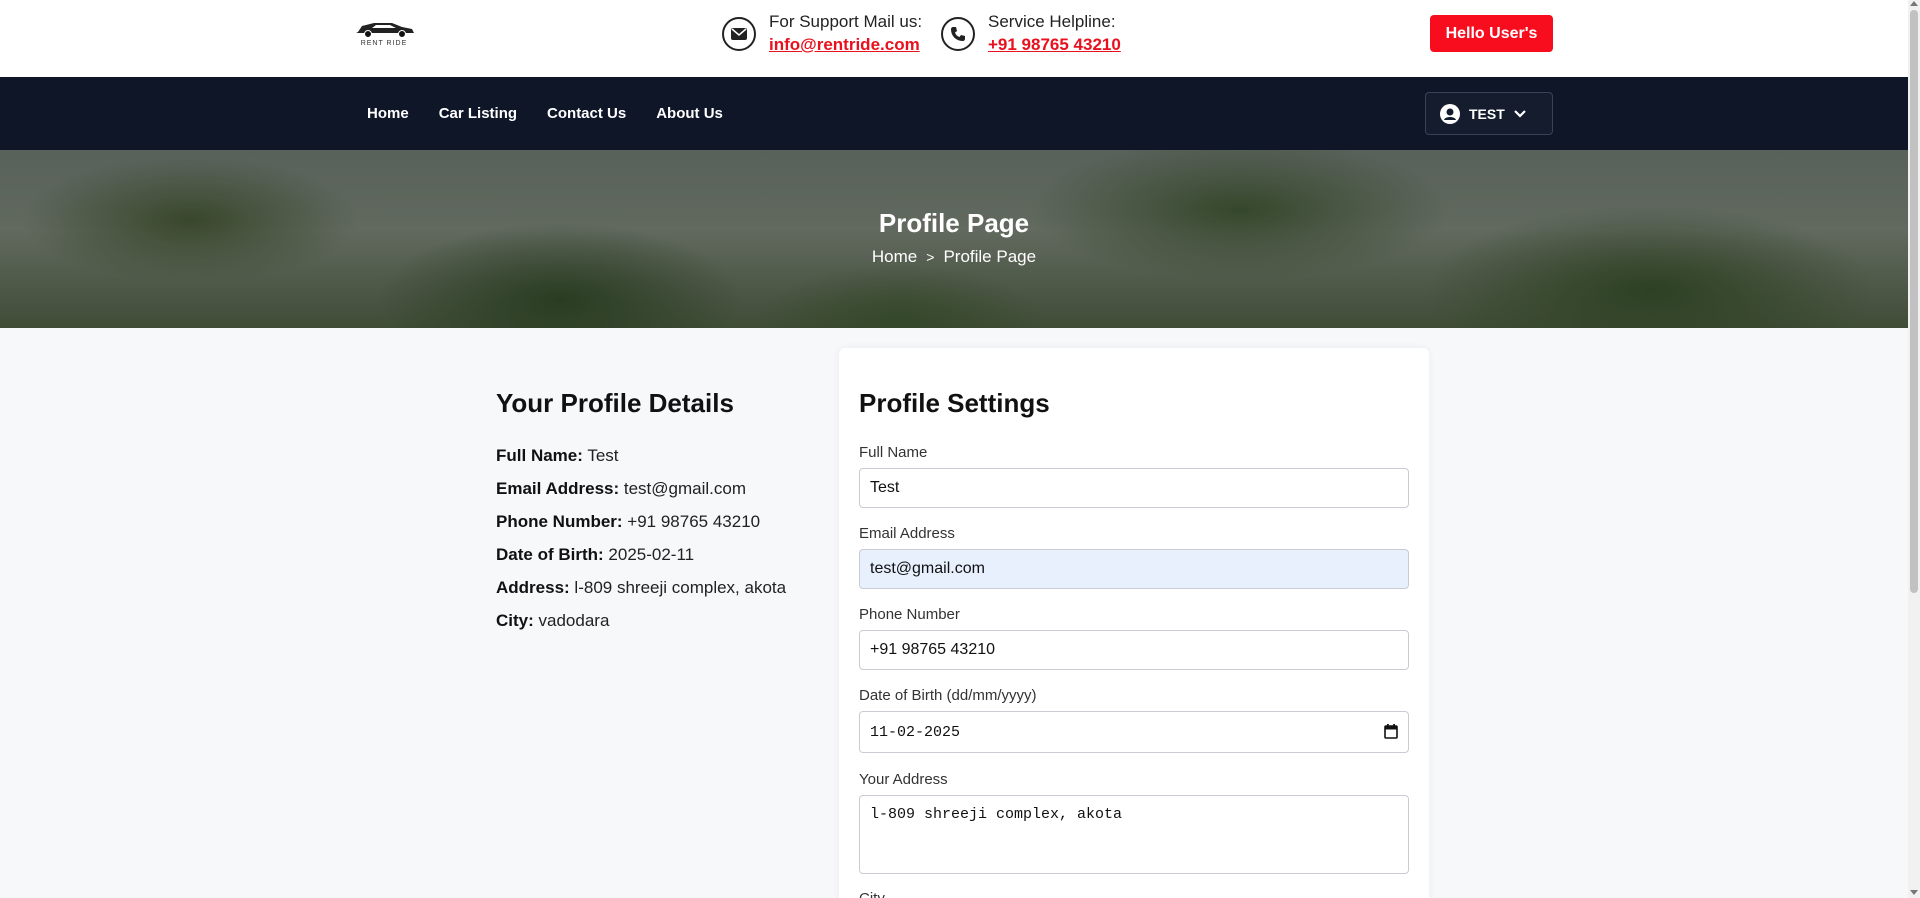 This screenshot has width=1920, height=898. I want to click on detail-value: 2025-02-11, so click(651, 554).